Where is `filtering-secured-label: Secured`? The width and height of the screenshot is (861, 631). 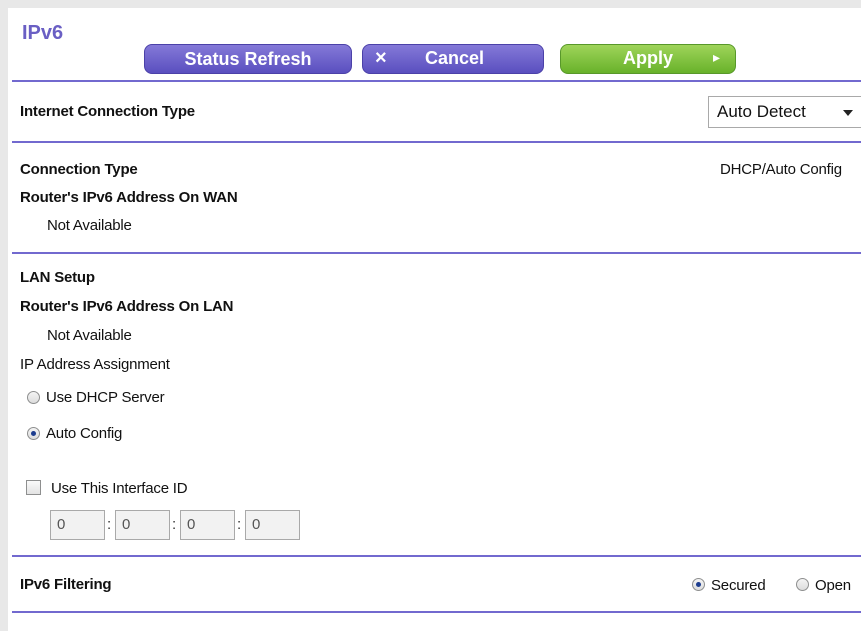 filtering-secured-label: Secured is located at coordinates (738, 585).